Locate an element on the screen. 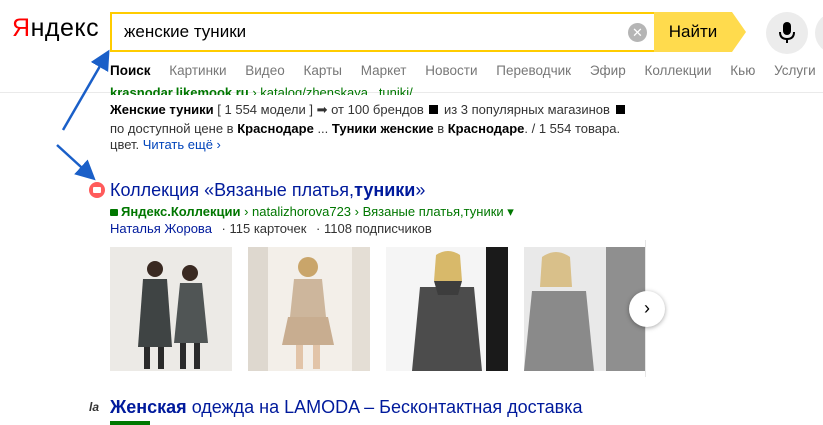 The height and width of the screenshot is (425, 823). arrow-to-search is located at coordinates (85, 90).